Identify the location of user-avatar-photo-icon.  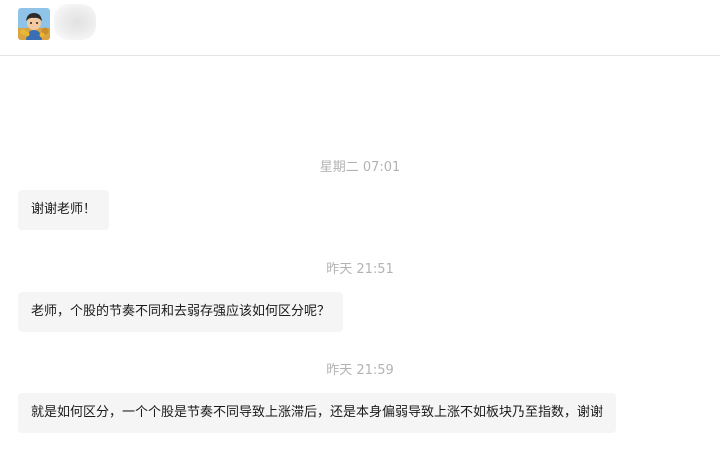
(34, 24).